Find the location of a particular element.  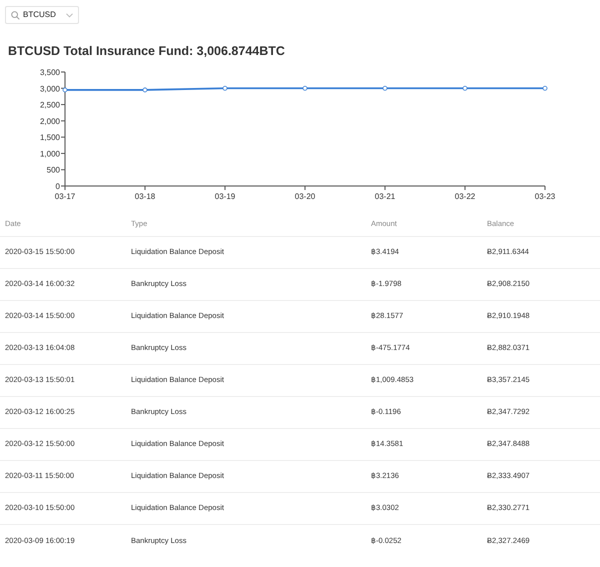

y-tick-label: 2,000 is located at coordinates (50, 121).